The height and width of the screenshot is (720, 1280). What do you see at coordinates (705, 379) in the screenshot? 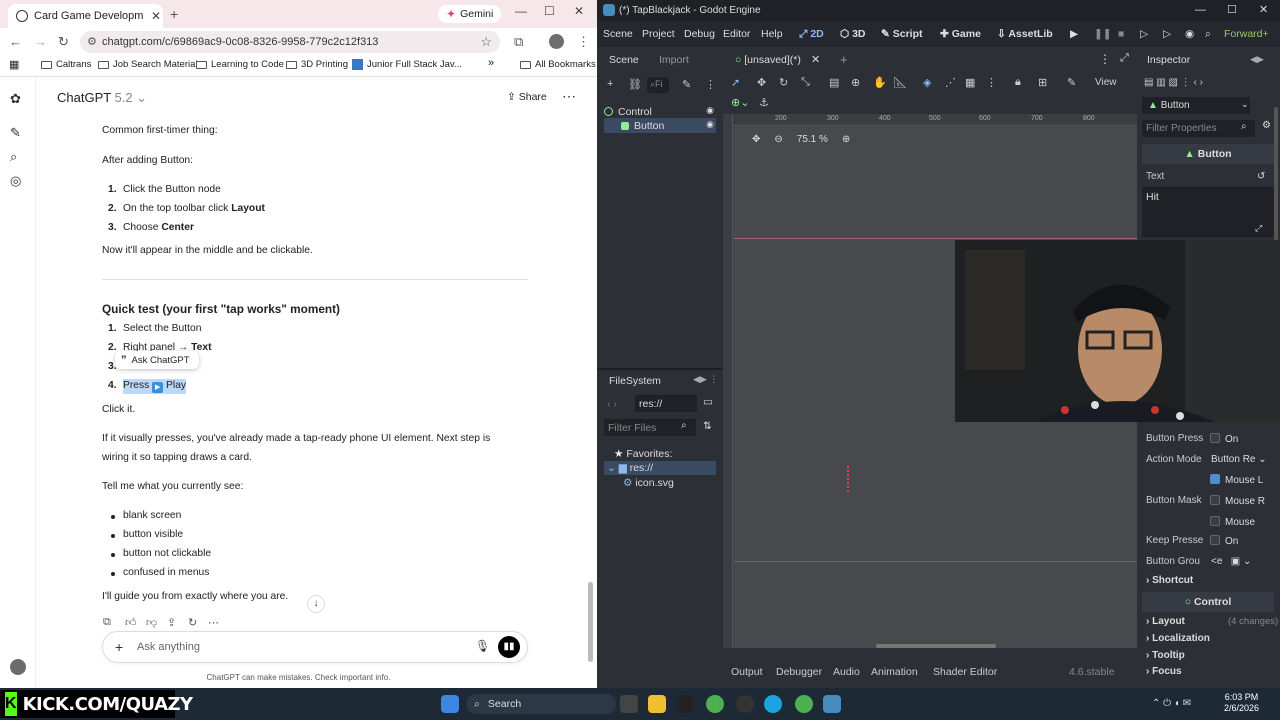
I see `dock-nav-icon: ◀▶ ⋮` at bounding box center [705, 379].